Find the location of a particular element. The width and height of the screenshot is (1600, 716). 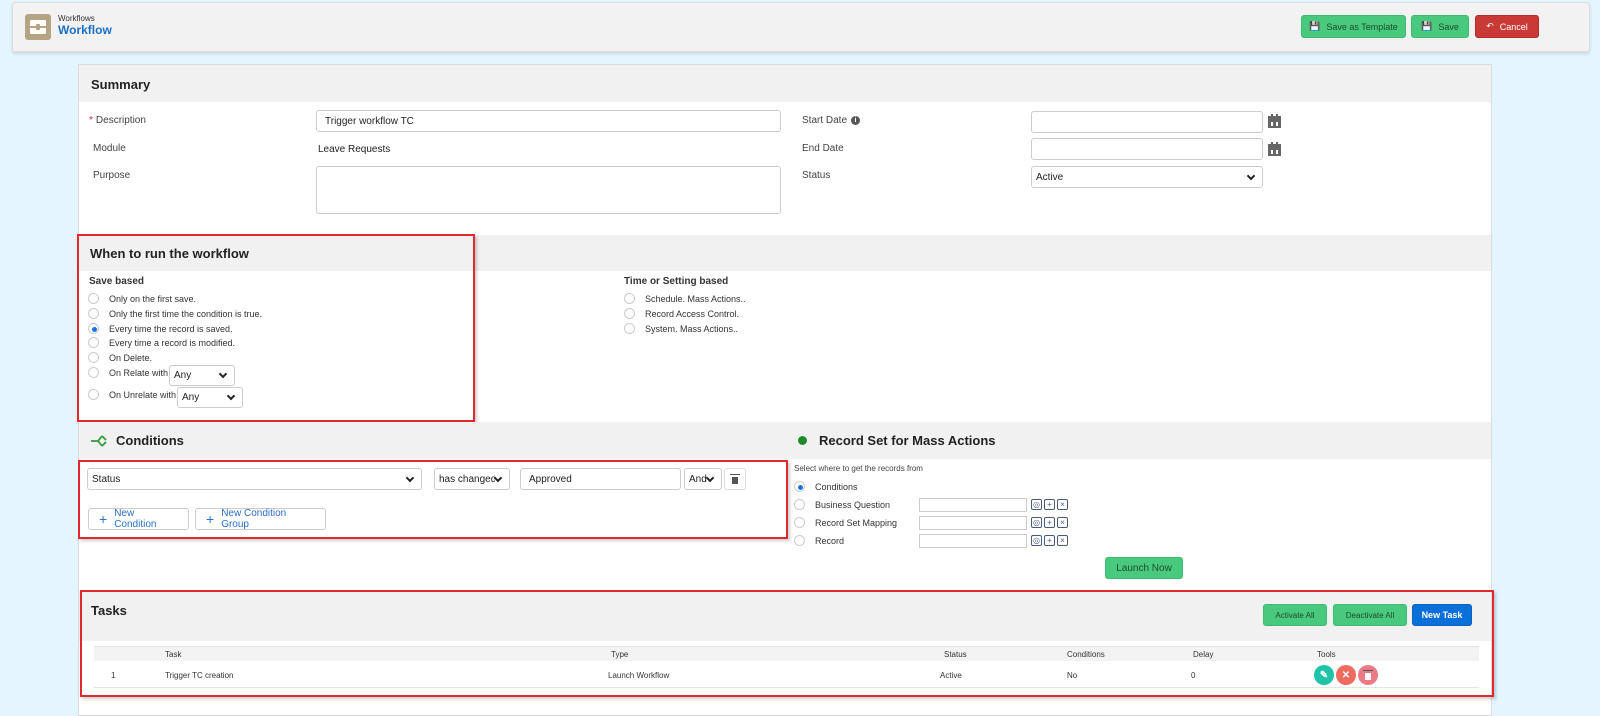

radio-label: Only on the first save. is located at coordinates (153, 298).